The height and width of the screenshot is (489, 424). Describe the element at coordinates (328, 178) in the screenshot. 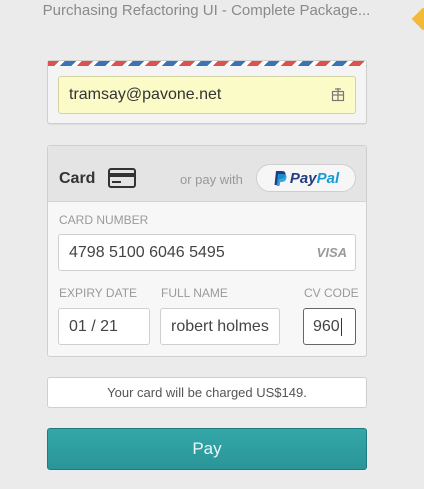

I see `paypal-label-pal: Pal` at that location.